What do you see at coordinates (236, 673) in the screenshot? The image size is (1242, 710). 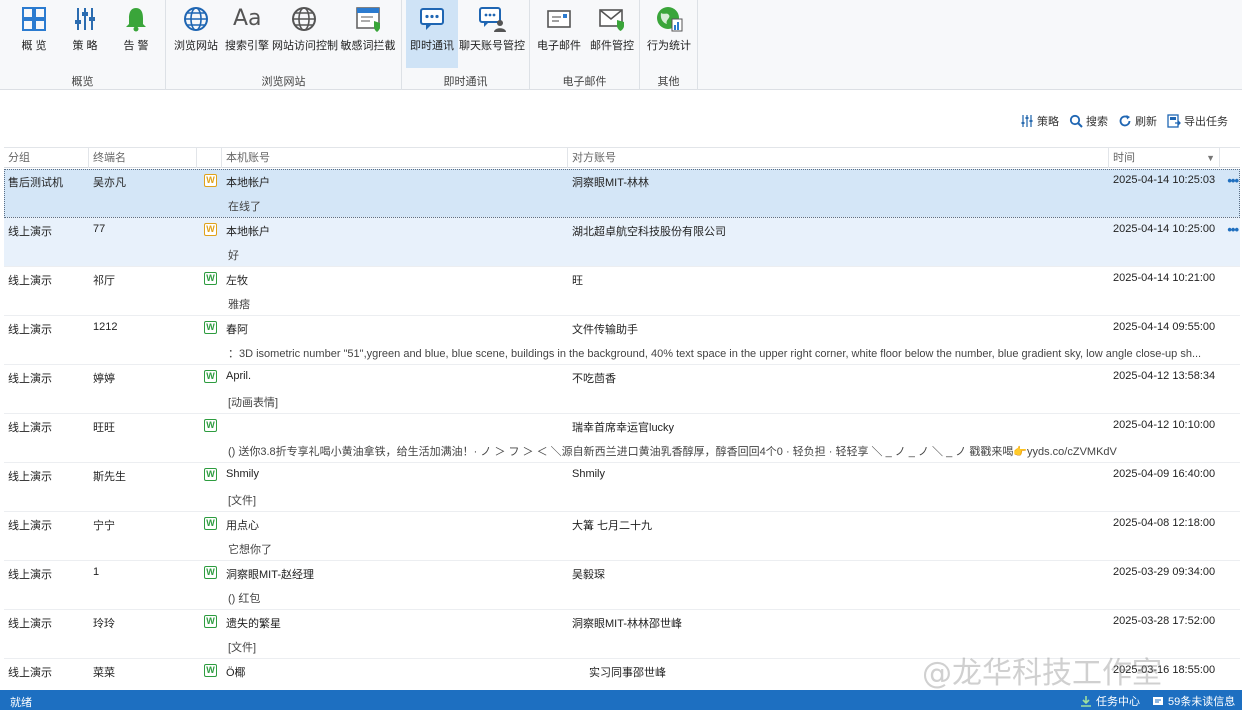 I see `row-local-account: Ö椰` at bounding box center [236, 673].